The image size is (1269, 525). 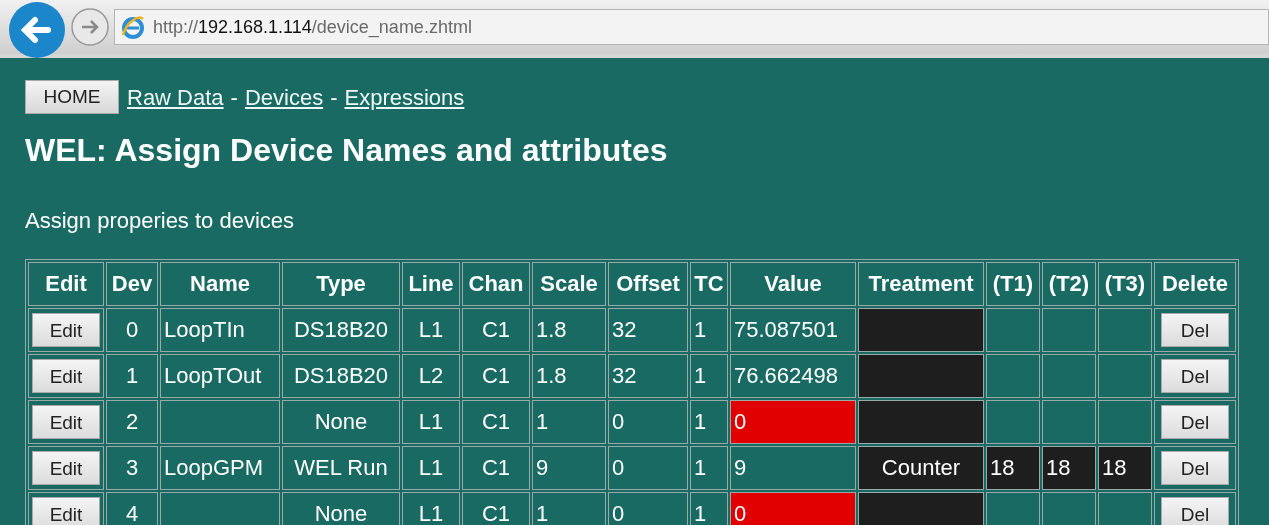 What do you see at coordinates (284, 97) in the screenshot?
I see `nav-link: Devices` at bounding box center [284, 97].